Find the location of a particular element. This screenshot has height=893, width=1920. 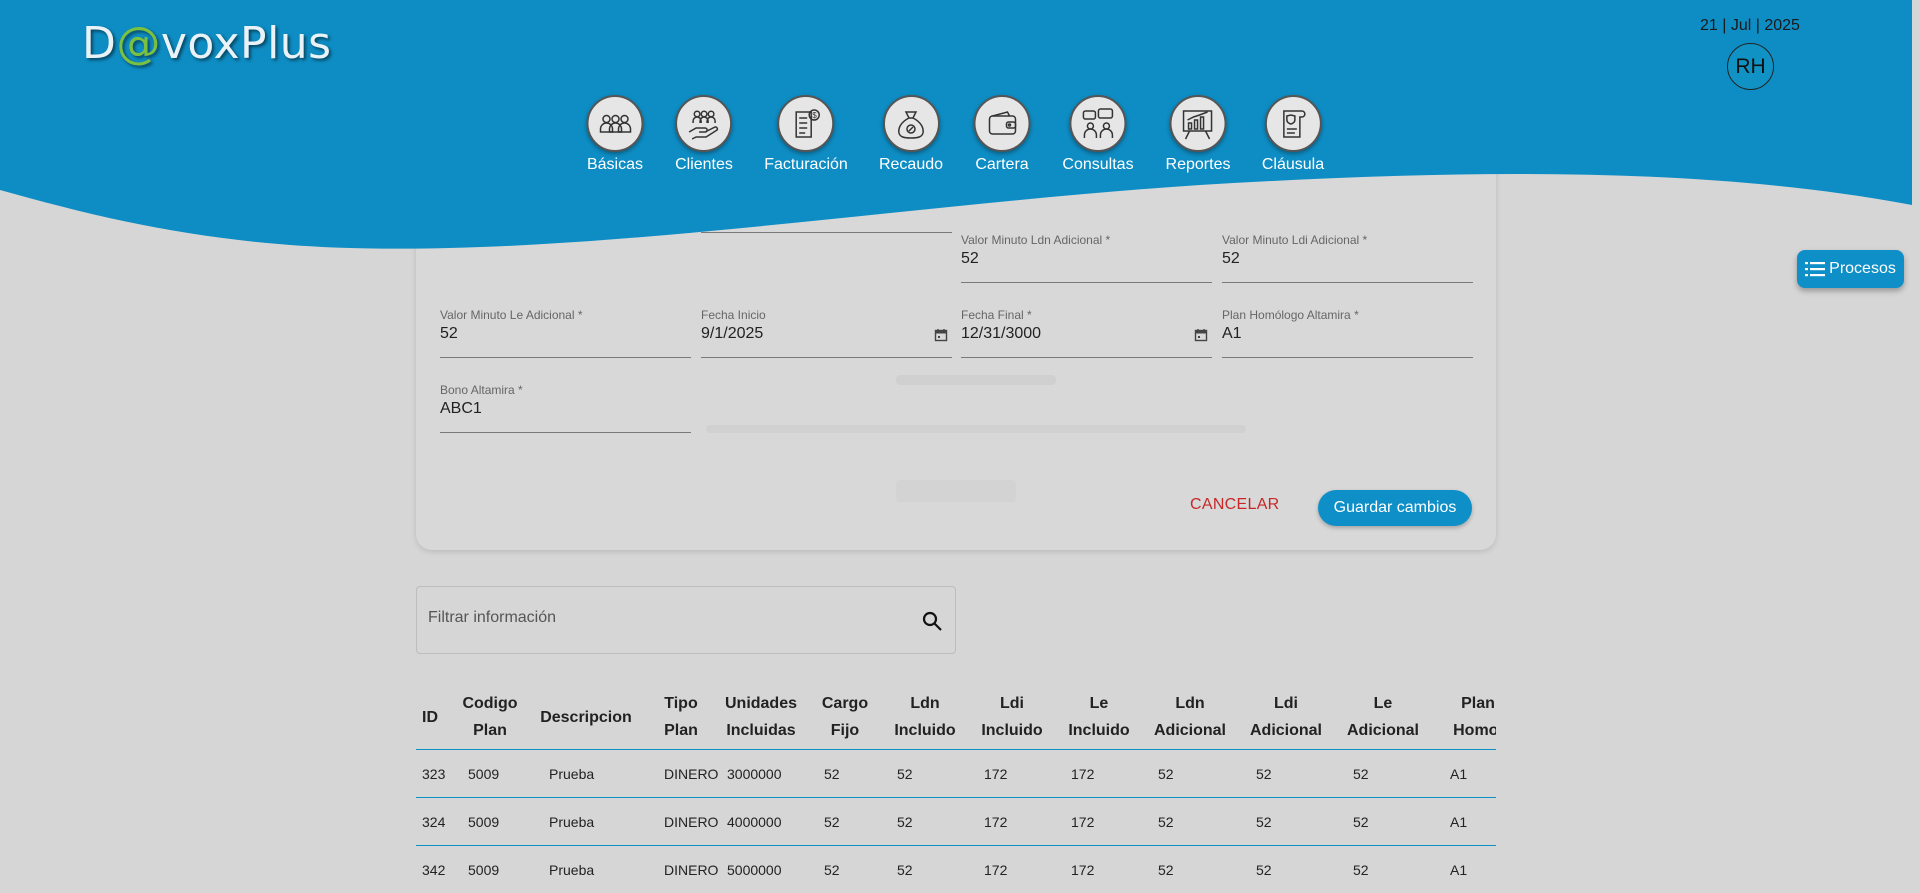

cell-le-adic: 52 is located at coordinates (1361, 869).